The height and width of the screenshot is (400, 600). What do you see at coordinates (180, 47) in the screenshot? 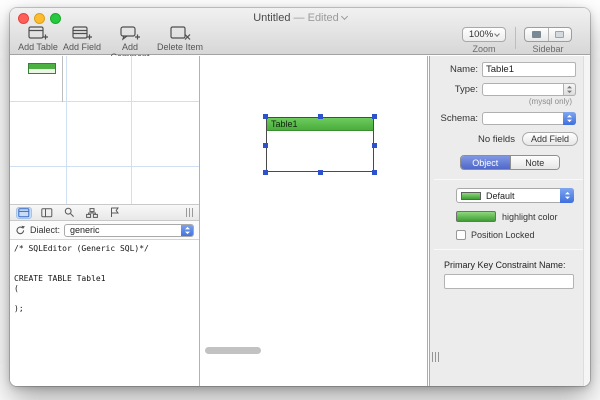
I see `delete-item-label: Delete Item` at bounding box center [180, 47].